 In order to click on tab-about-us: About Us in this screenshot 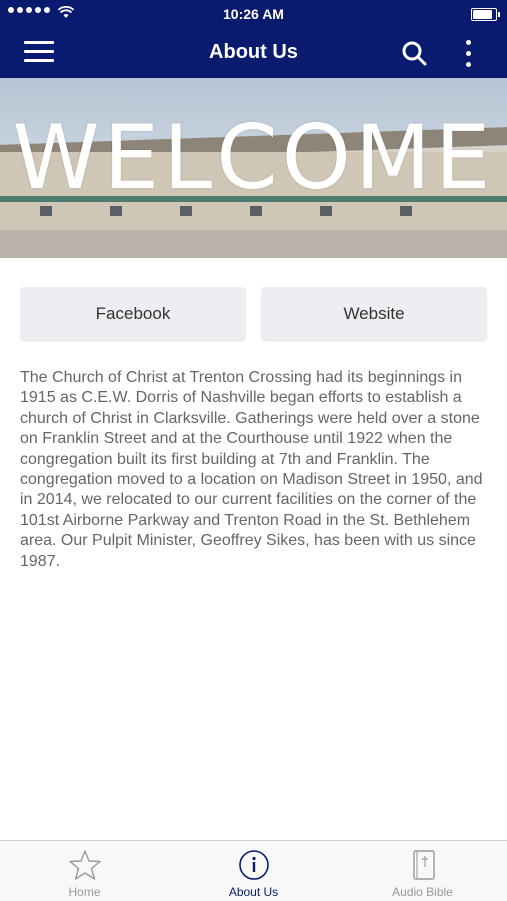, I will do `click(253, 871)`.